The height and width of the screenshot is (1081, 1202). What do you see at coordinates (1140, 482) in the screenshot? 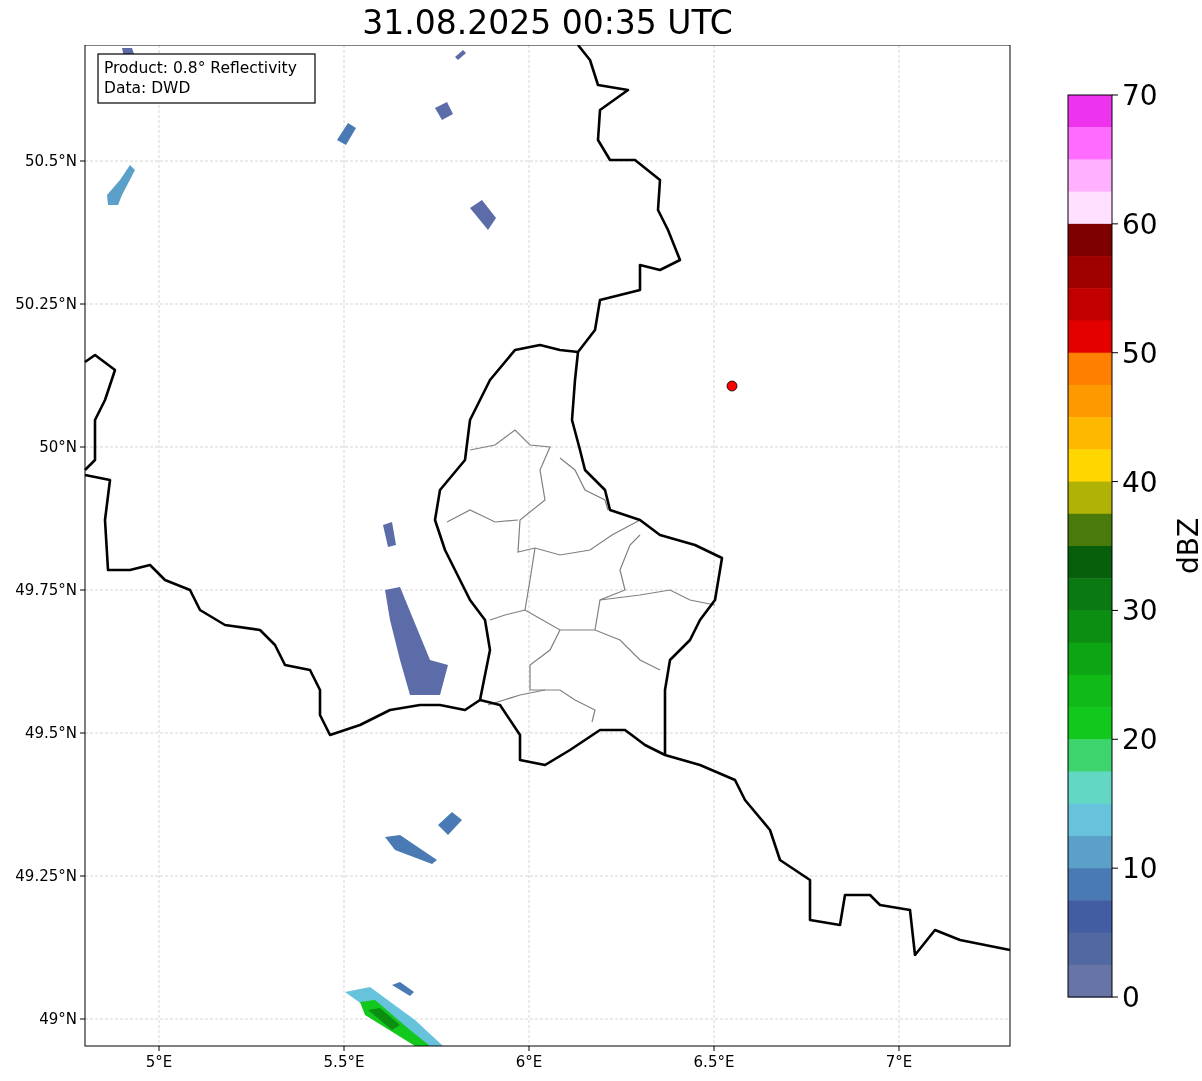
I see `colorbar-tick-label: 40` at bounding box center [1140, 482].